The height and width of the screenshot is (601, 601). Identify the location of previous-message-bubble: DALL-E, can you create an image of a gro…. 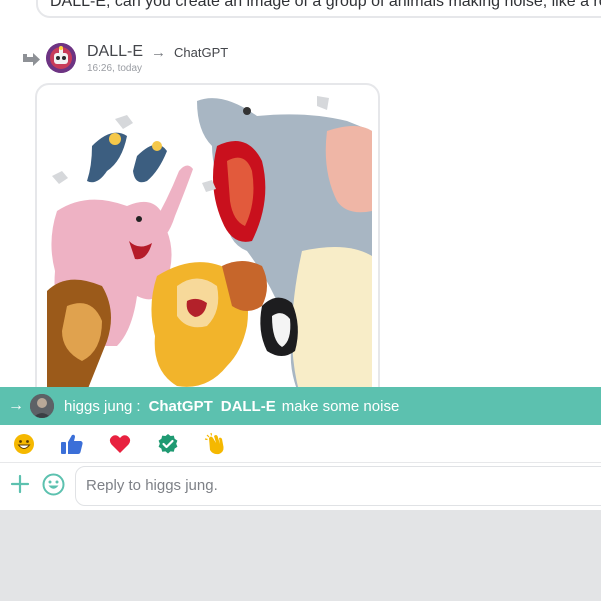
(318, 9).